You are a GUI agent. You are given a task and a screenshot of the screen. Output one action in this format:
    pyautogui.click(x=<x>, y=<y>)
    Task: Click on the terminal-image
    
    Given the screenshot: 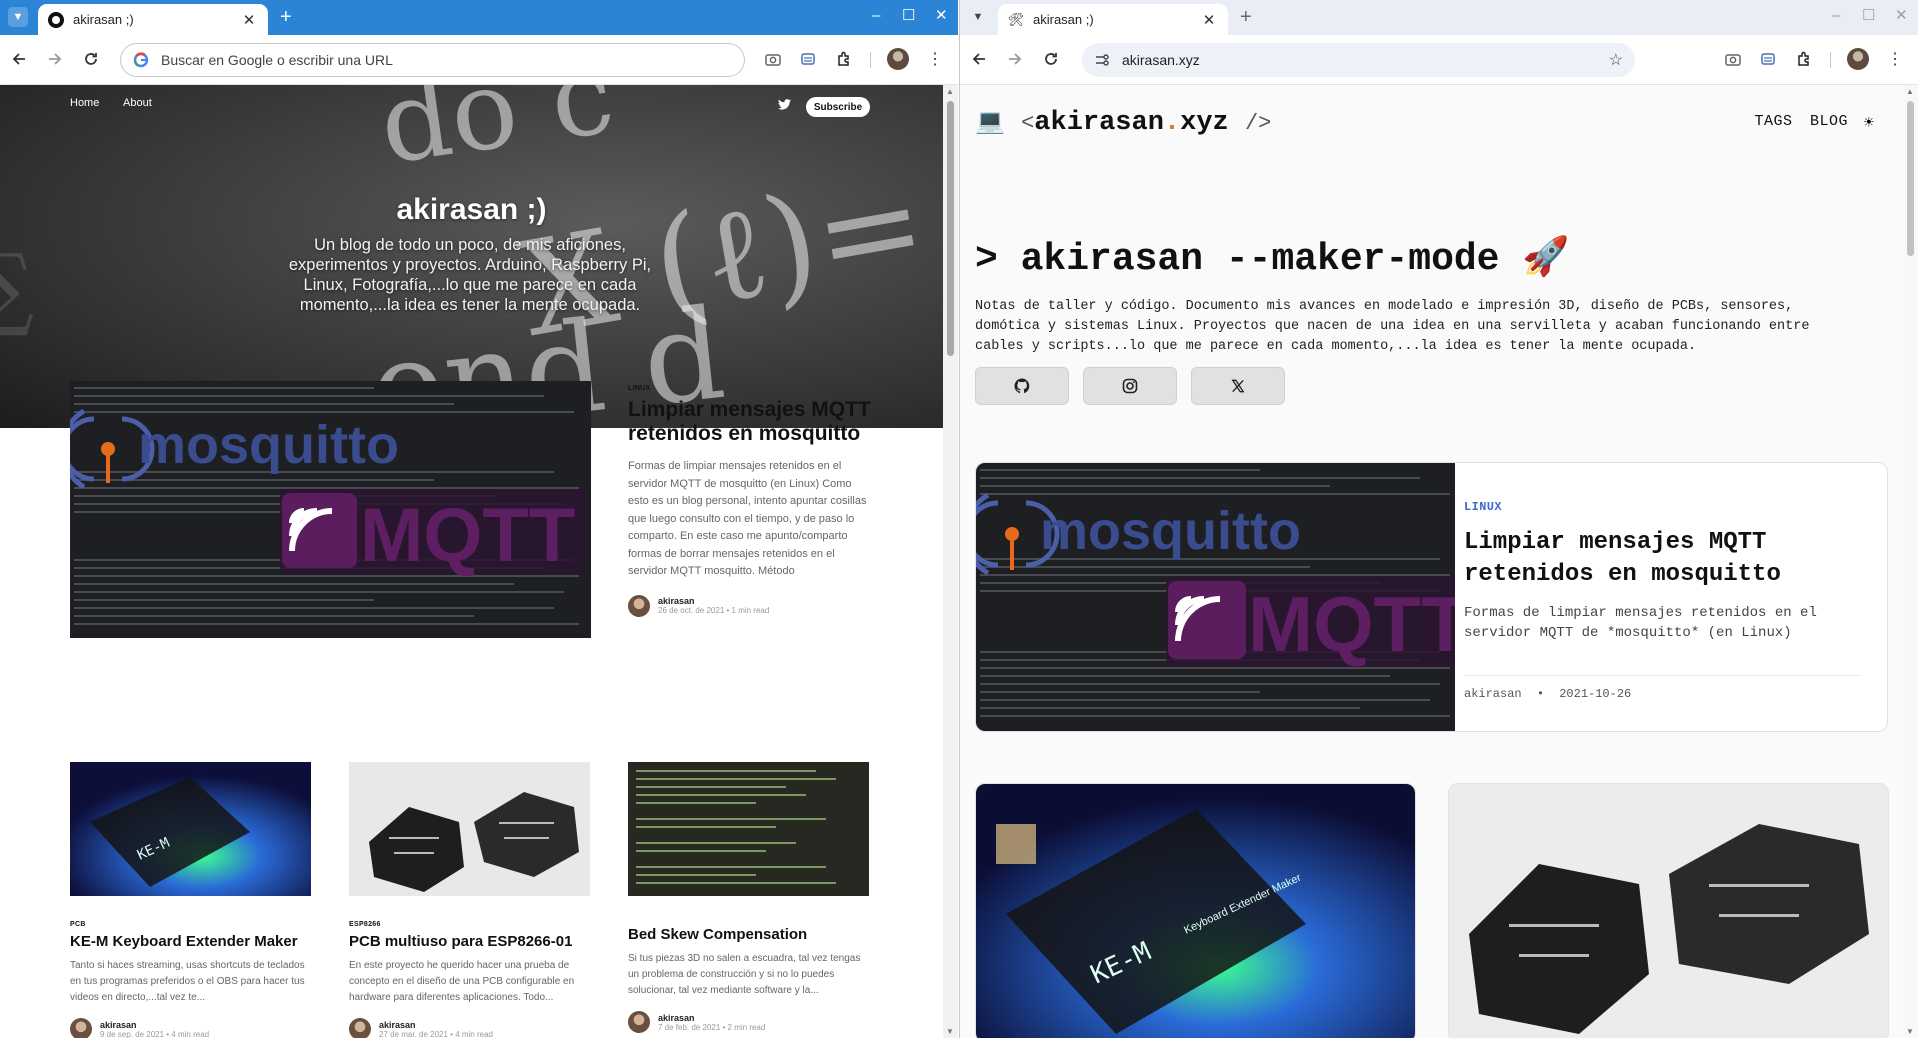 What is the action you would take?
    pyautogui.click(x=748, y=829)
    